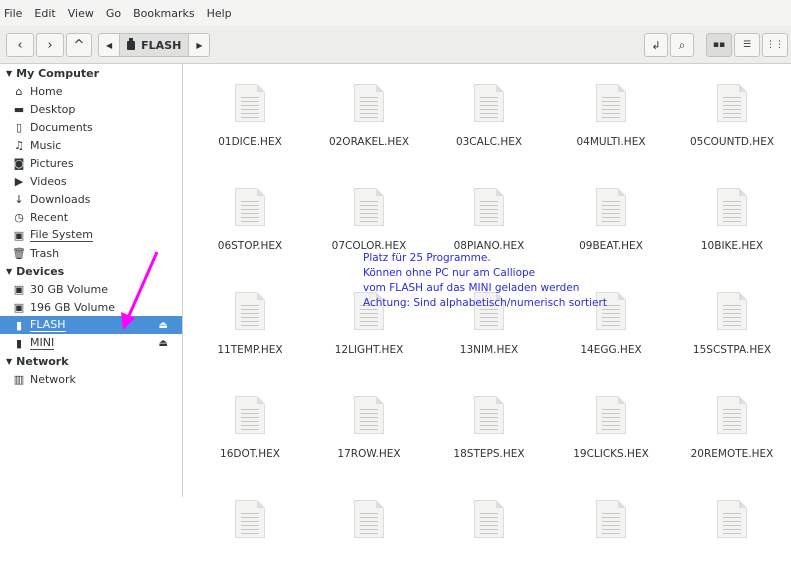  What do you see at coordinates (91, 109) in the screenshot?
I see `sidebar-item-desktop: ▬ Desktop` at bounding box center [91, 109].